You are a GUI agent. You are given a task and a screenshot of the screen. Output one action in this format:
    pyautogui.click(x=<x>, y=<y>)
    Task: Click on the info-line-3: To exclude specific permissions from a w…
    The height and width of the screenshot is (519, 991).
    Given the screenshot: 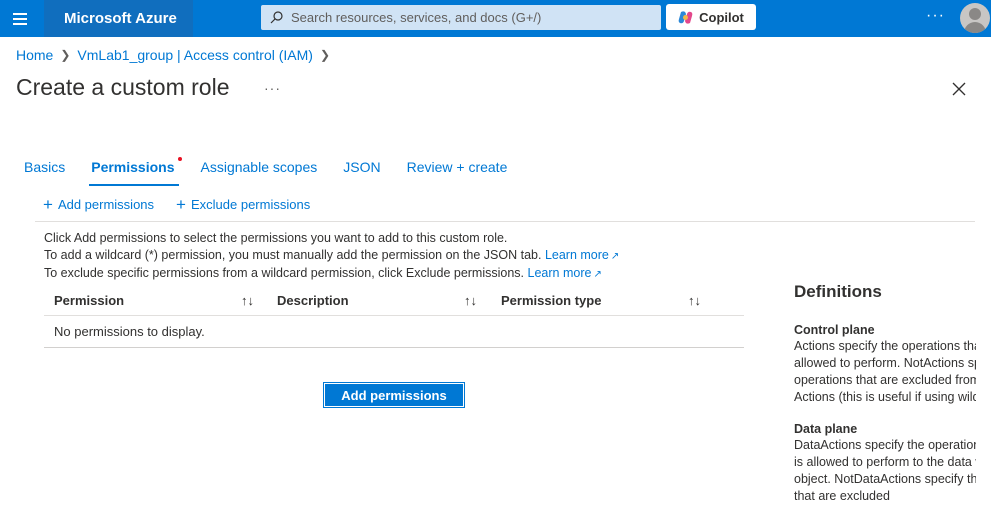 What is the action you would take?
    pyautogui.click(x=284, y=273)
    